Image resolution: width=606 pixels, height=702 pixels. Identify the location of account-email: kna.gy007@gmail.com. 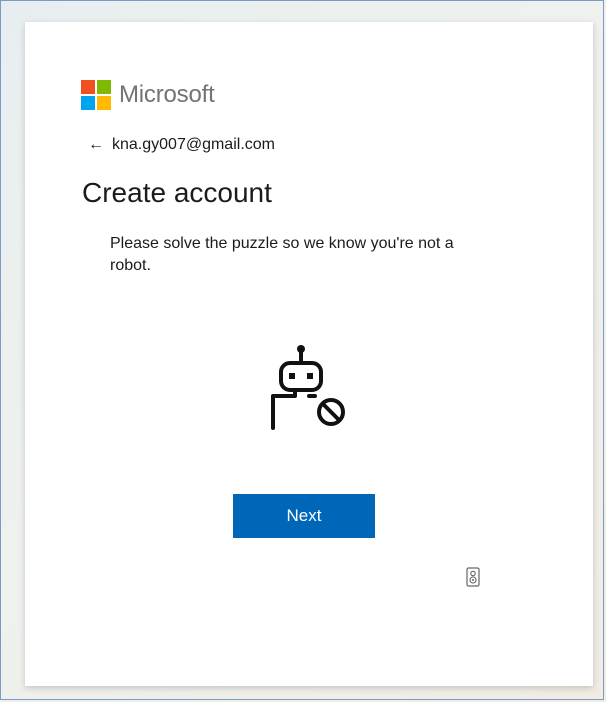
(193, 144).